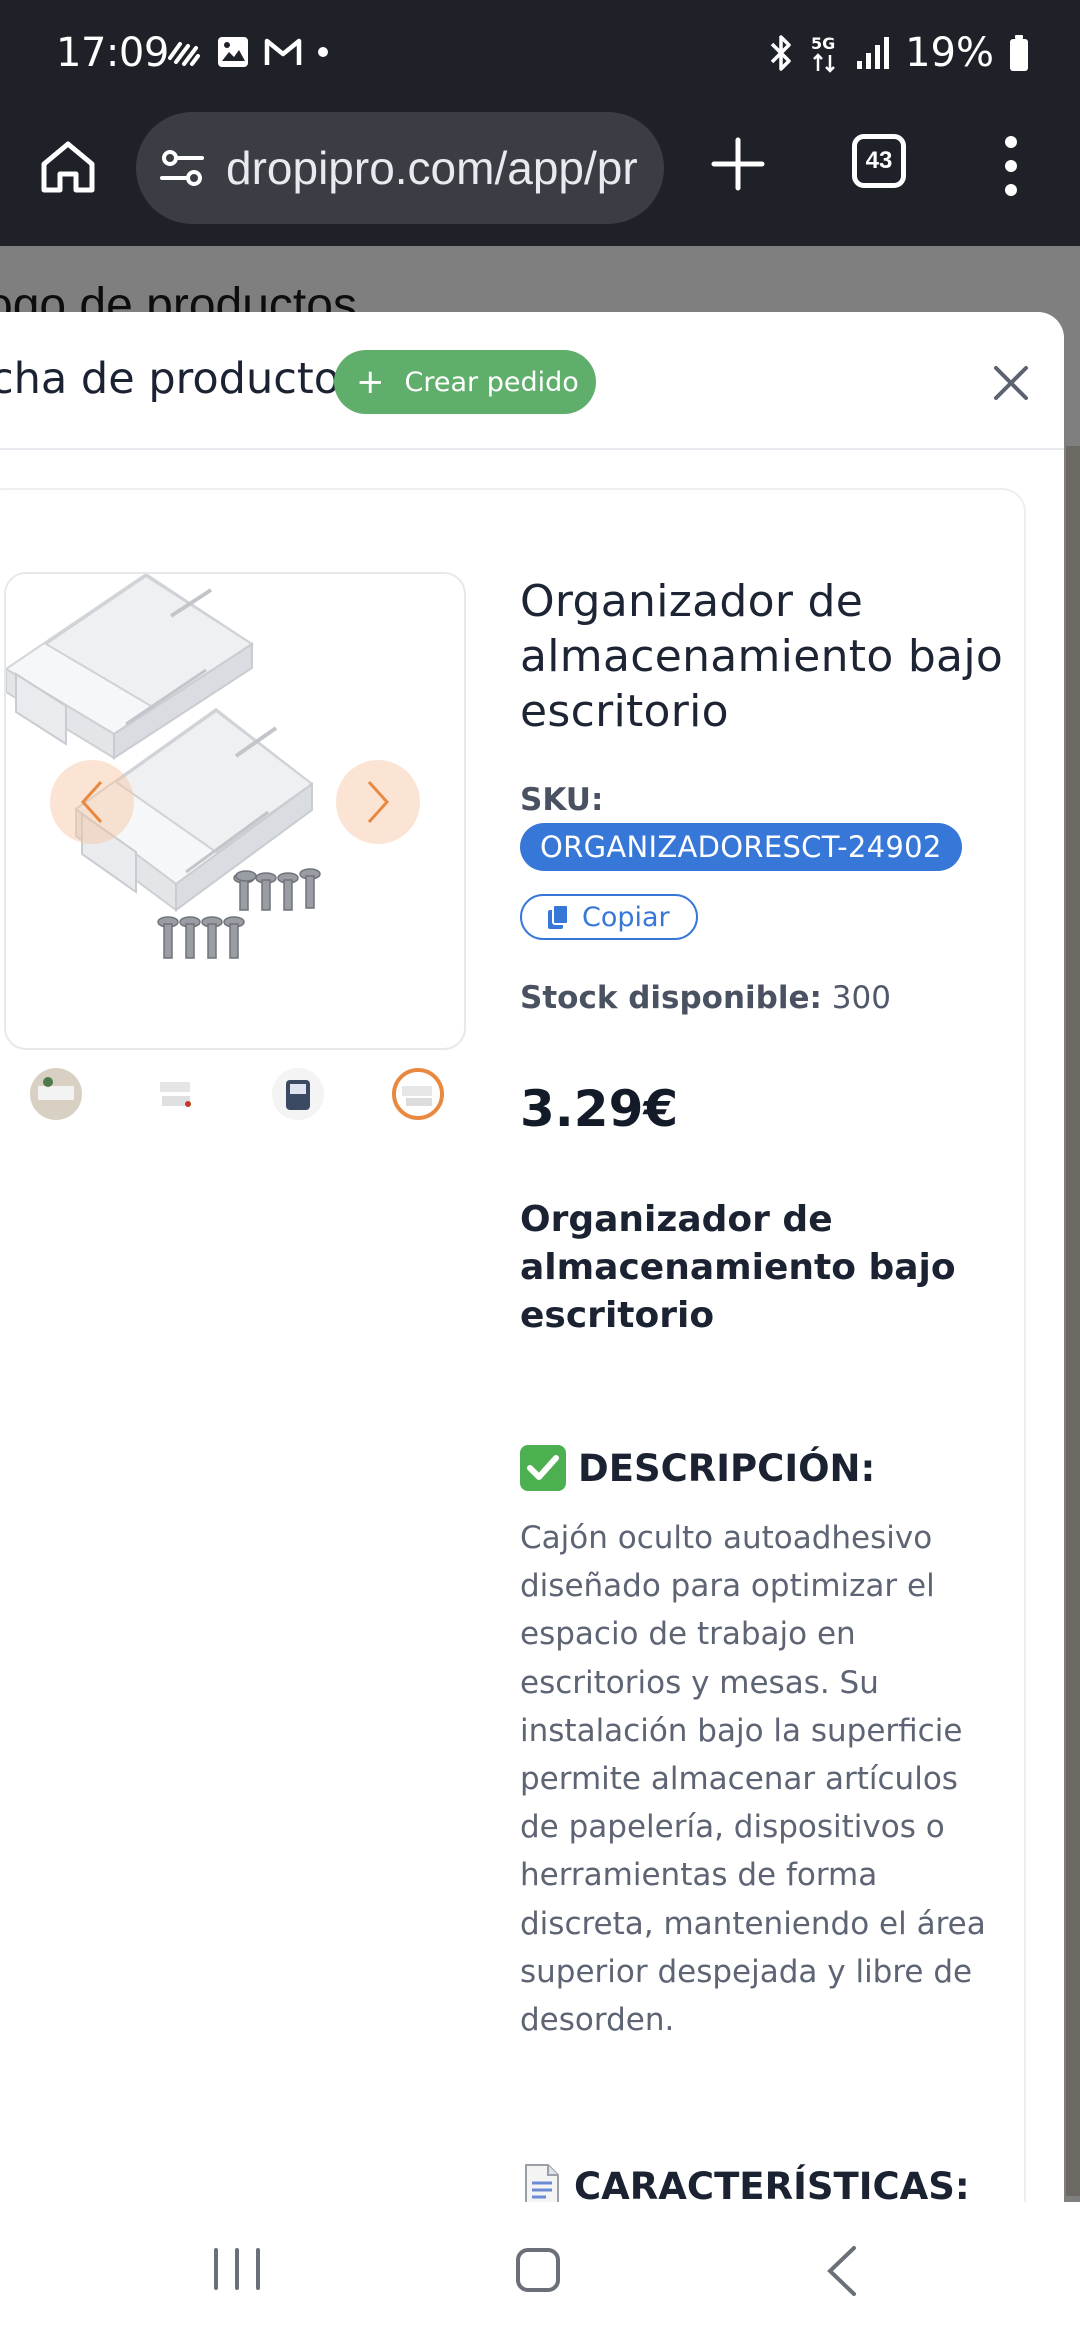 The image size is (1080, 2340). What do you see at coordinates (170, 379) in the screenshot?
I see `modal-title: cha de producto` at bounding box center [170, 379].